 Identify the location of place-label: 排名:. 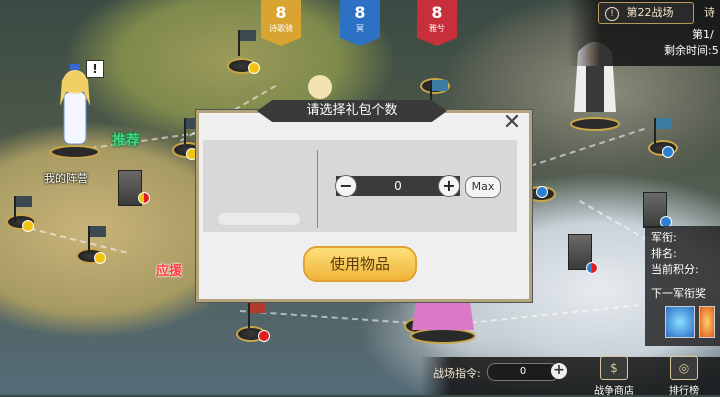
(664, 253).